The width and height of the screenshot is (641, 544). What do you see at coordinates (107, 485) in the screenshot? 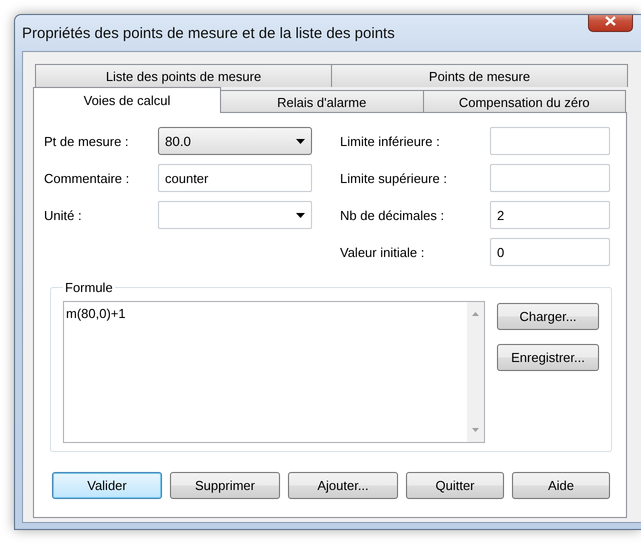
I see `dialog-button: Valider` at bounding box center [107, 485].